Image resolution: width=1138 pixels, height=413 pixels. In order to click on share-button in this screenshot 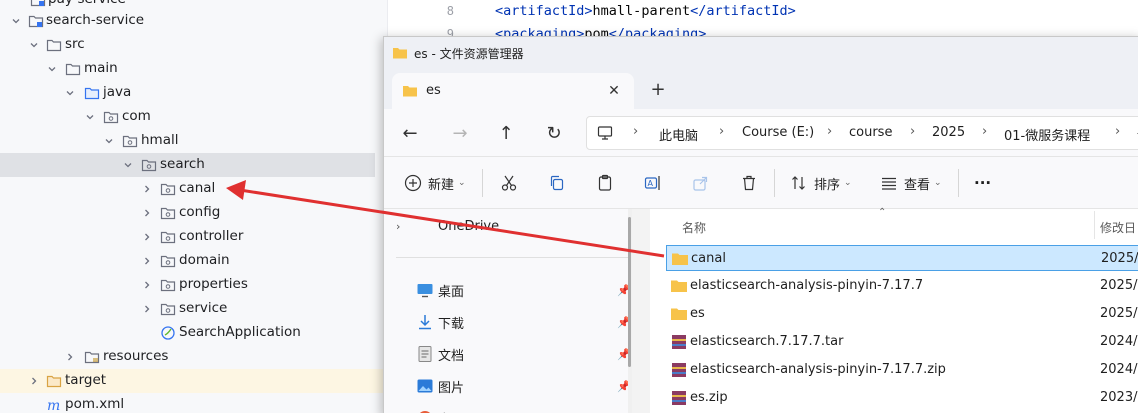, I will do `click(701, 183)`.